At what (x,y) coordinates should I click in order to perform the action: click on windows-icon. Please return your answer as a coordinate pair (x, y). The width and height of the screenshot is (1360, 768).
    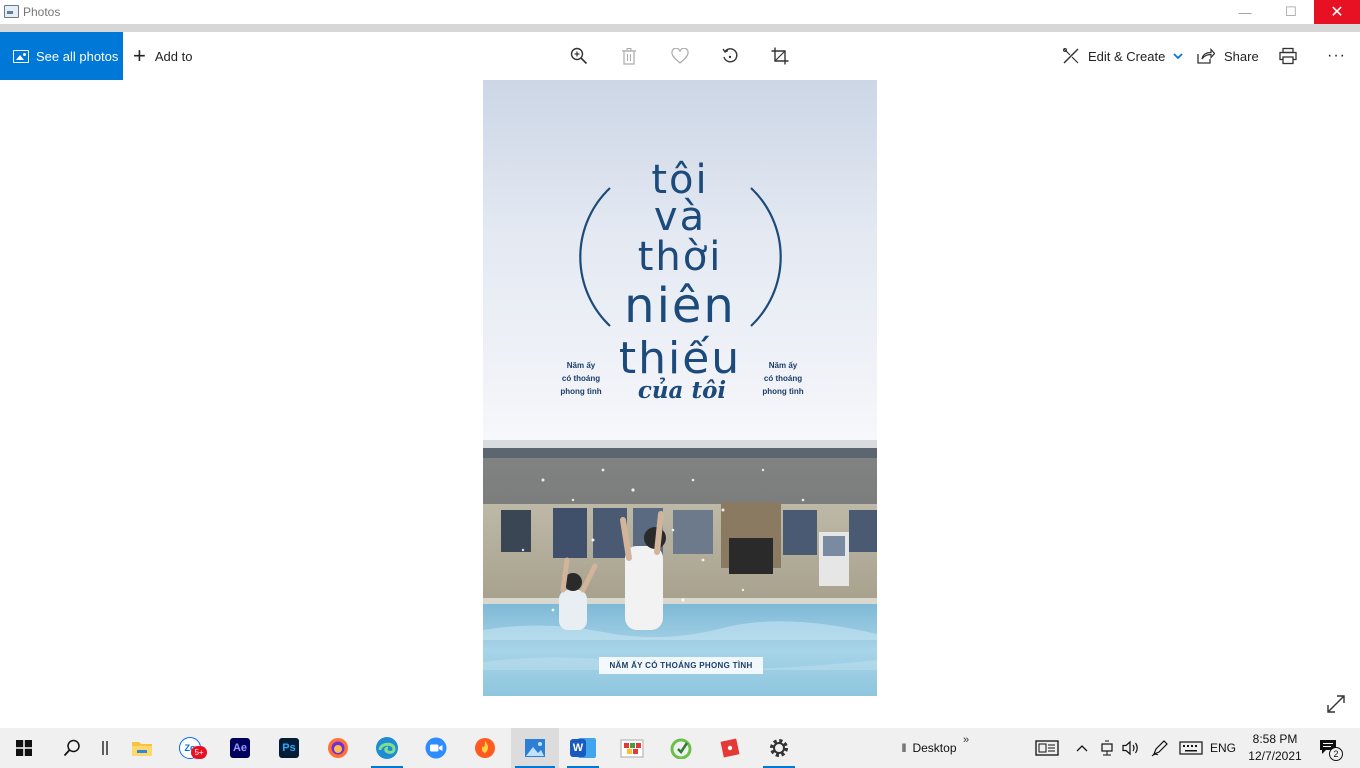
    Looking at the image, I should click on (24, 748).